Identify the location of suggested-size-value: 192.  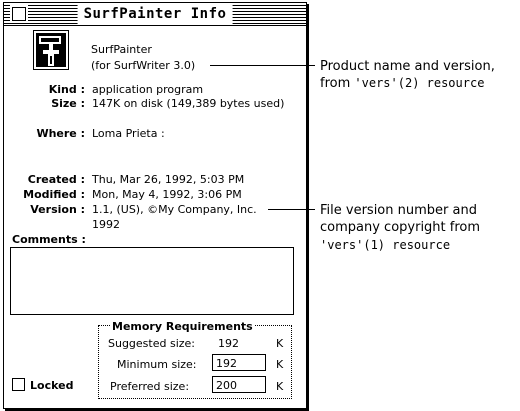
(228, 343).